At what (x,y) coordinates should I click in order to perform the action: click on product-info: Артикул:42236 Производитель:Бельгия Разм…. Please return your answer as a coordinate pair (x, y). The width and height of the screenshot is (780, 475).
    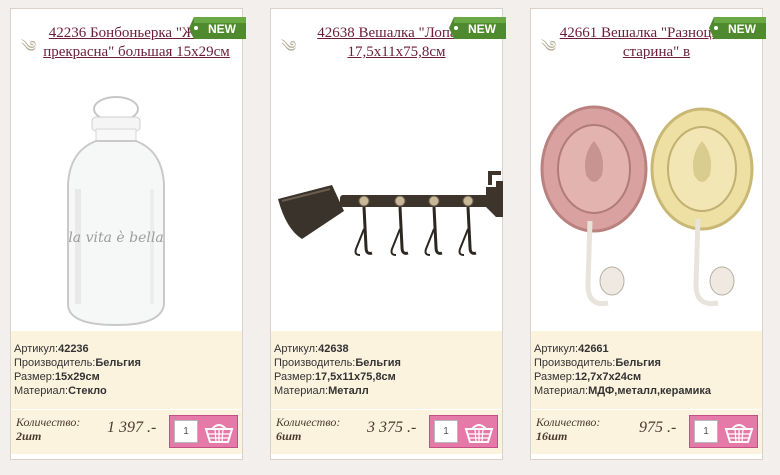
    Looking at the image, I should click on (126, 370).